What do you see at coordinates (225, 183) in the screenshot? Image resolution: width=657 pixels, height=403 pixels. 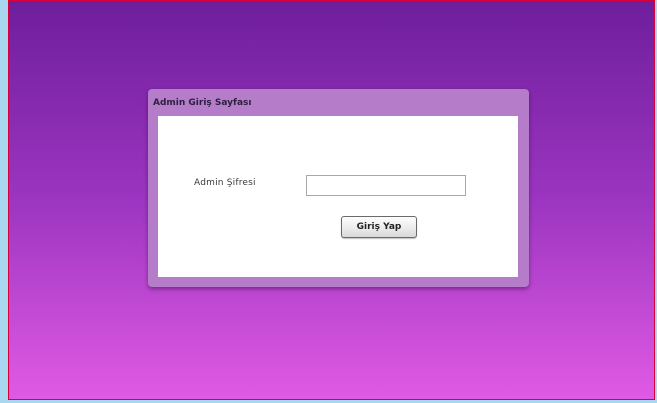 I see `password-label: Admin Şifresi` at bounding box center [225, 183].